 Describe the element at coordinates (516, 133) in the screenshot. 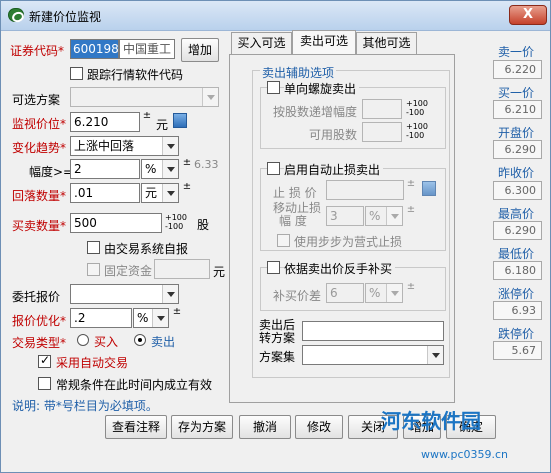

I see `quote-label: 开盘价` at that location.